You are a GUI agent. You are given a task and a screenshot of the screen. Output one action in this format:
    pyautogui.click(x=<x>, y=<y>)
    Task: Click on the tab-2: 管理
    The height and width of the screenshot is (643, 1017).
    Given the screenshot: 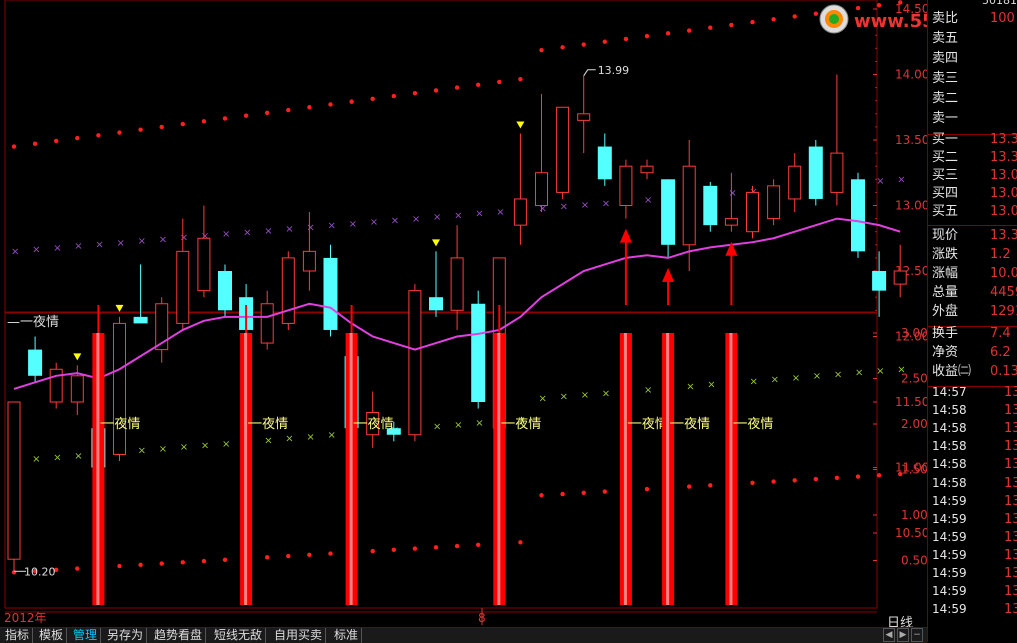 What is the action you would take?
    pyautogui.click(x=86, y=635)
    